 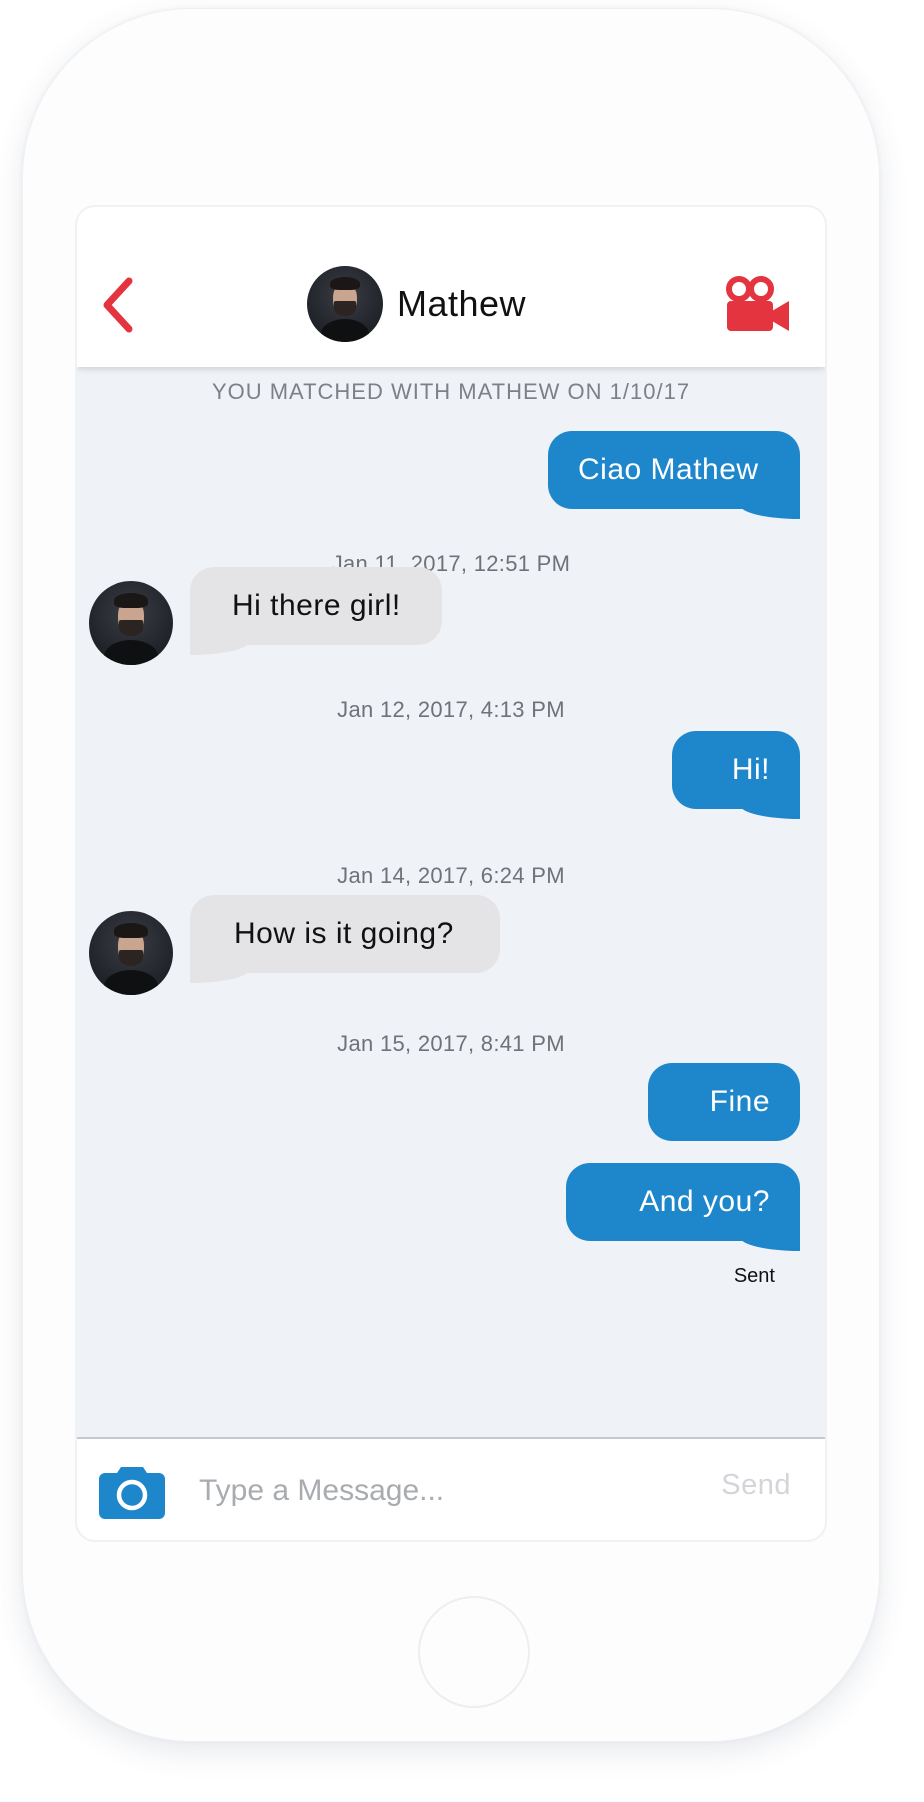 I want to click on home-button, so click(x=474, y=1652).